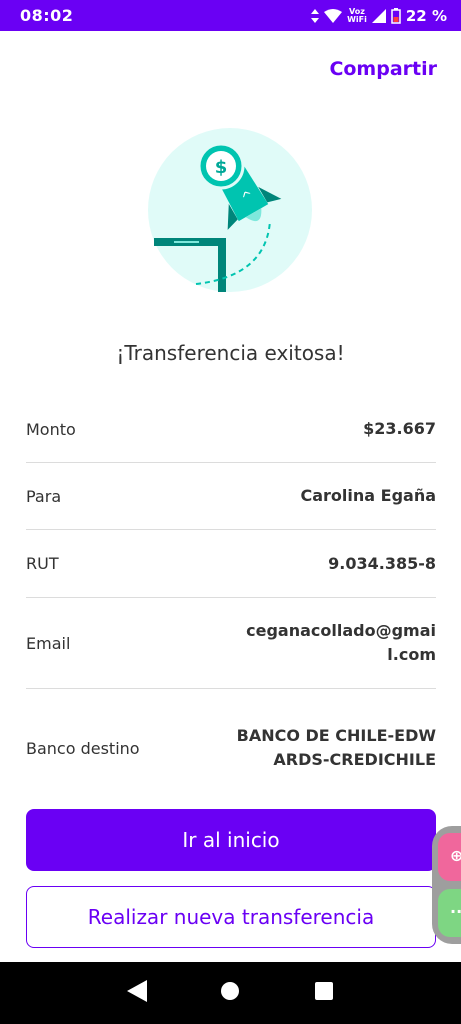 The height and width of the screenshot is (1024, 461). What do you see at coordinates (324, 993) in the screenshot?
I see `recents-icon` at bounding box center [324, 993].